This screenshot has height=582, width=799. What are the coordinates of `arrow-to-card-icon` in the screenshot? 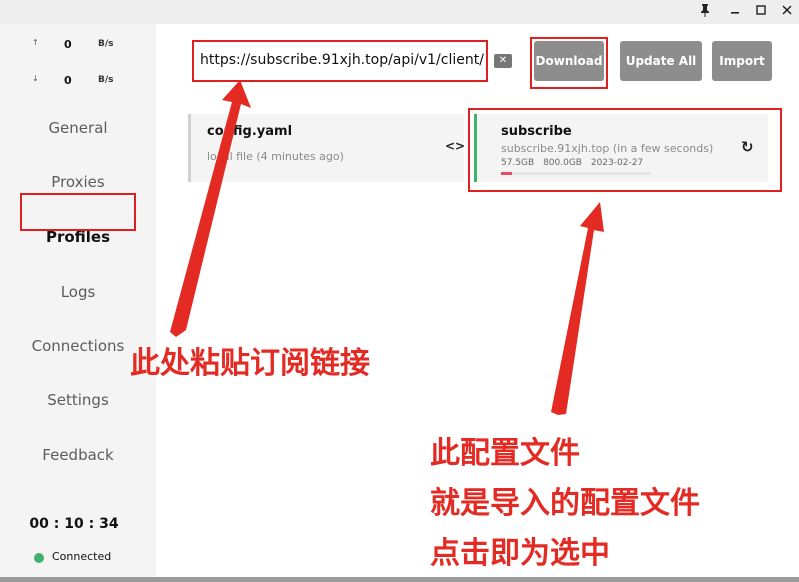 It's located at (577, 308).